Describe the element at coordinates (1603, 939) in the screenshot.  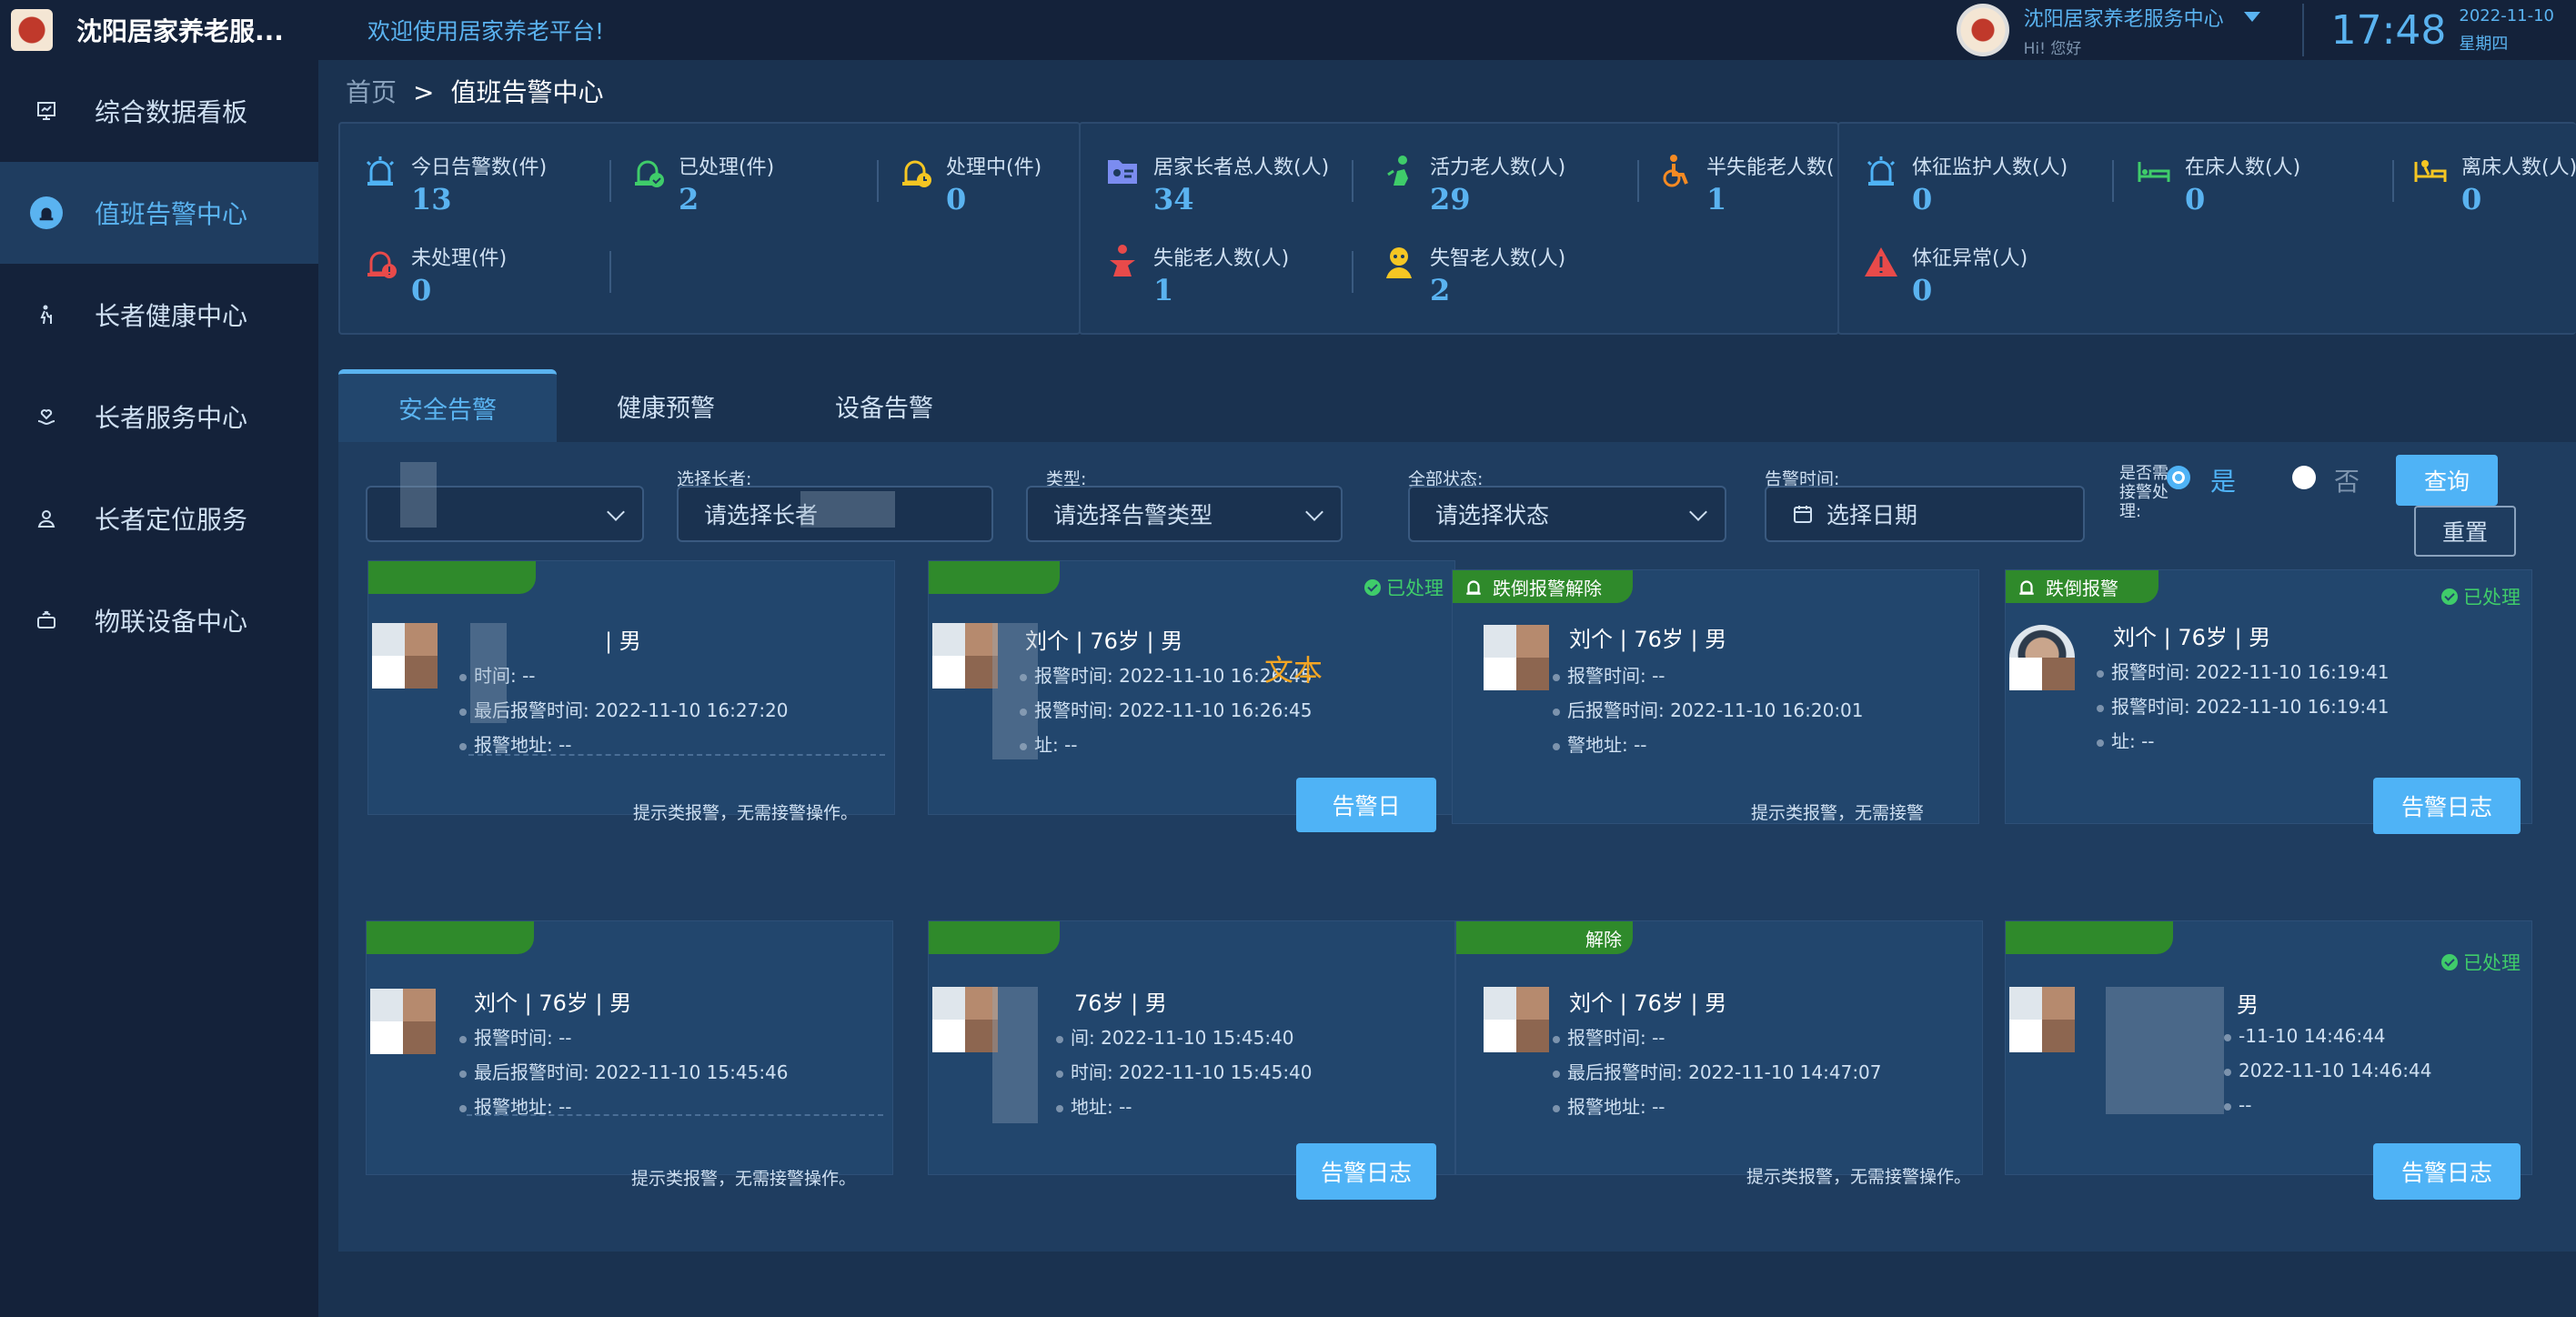
I see `alarm-tag-text: 解除` at that location.